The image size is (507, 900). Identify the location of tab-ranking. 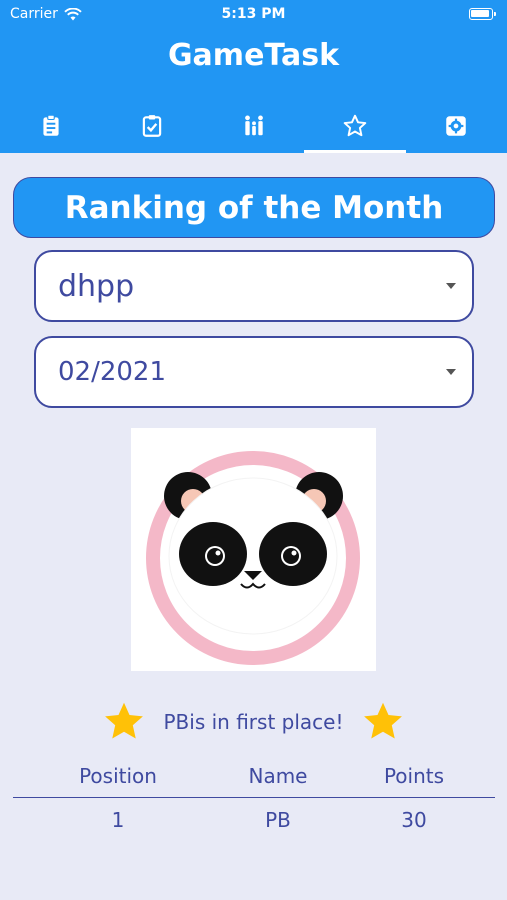
(355, 125).